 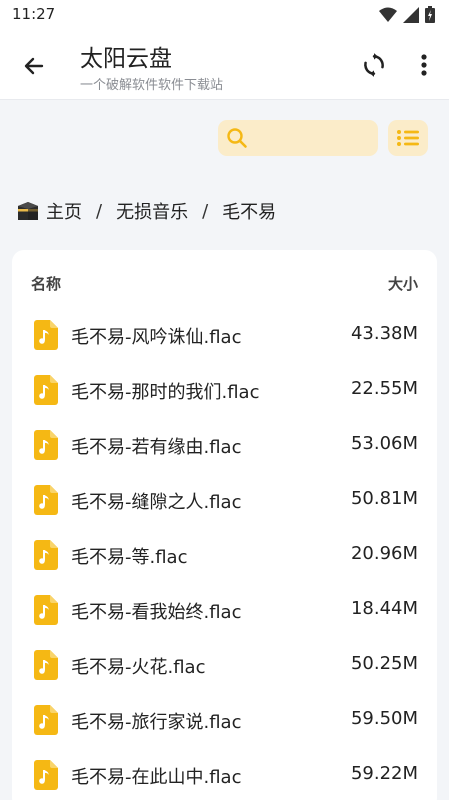 I want to click on arrow-left-icon, so click(x=34, y=66).